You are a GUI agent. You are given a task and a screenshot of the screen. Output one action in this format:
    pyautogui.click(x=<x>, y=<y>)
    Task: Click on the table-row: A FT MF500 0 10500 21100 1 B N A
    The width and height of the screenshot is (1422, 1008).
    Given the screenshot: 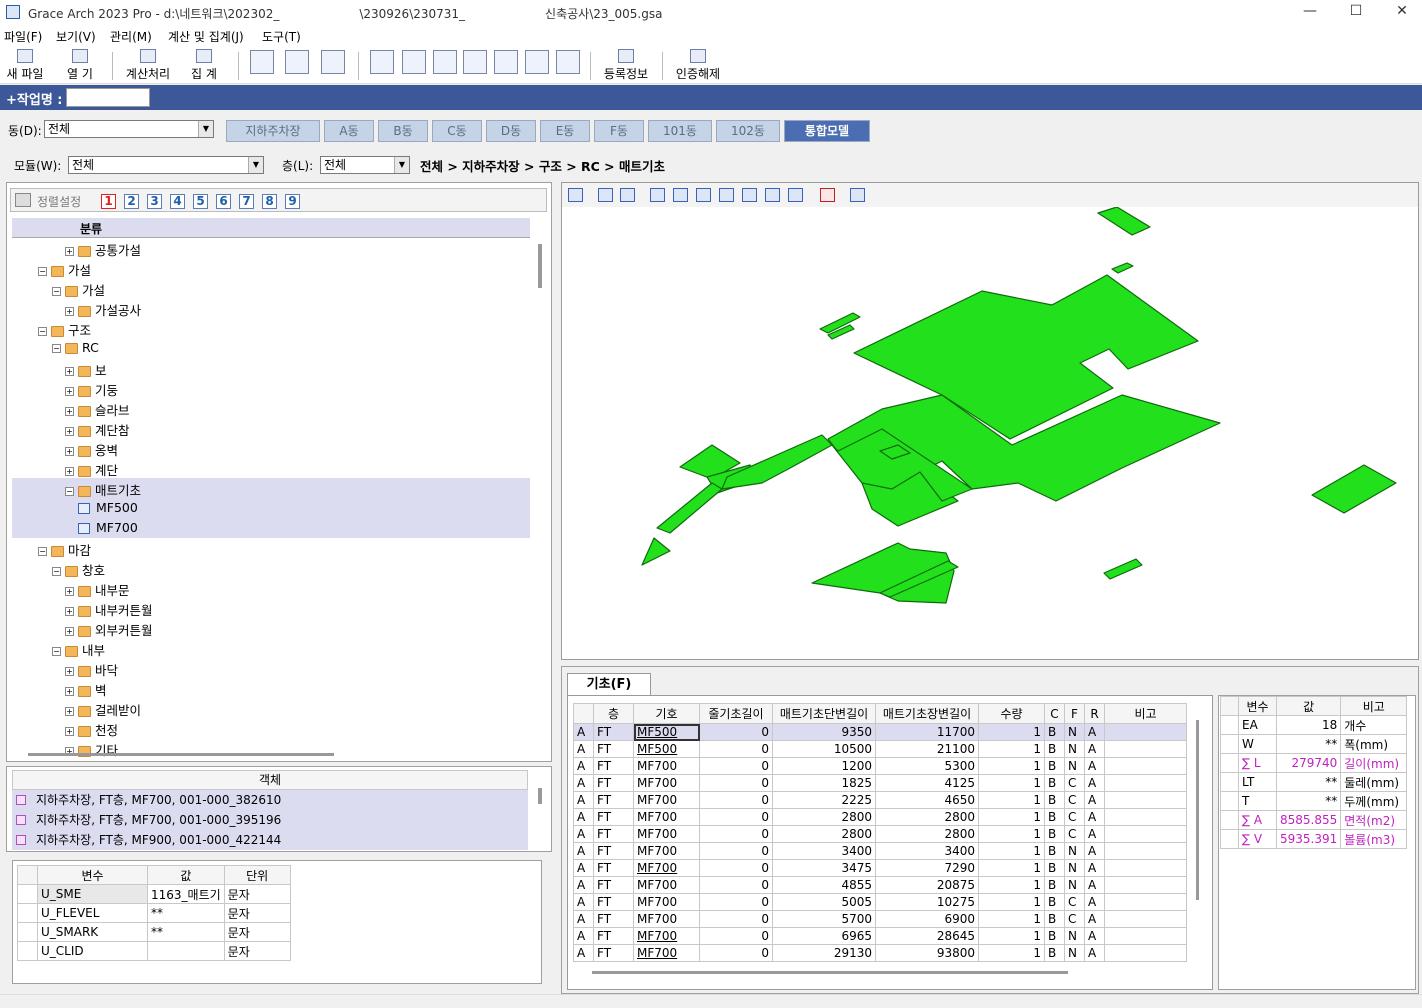 What is the action you would take?
    pyautogui.click(x=880, y=749)
    